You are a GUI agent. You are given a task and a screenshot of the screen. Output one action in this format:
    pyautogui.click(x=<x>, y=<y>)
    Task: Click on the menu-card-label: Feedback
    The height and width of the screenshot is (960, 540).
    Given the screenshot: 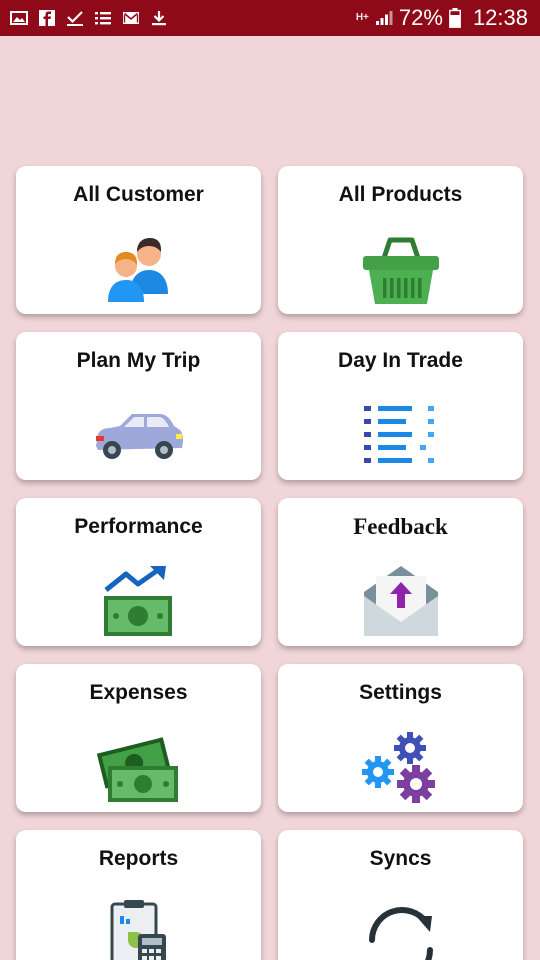 What is the action you would take?
    pyautogui.click(x=400, y=526)
    